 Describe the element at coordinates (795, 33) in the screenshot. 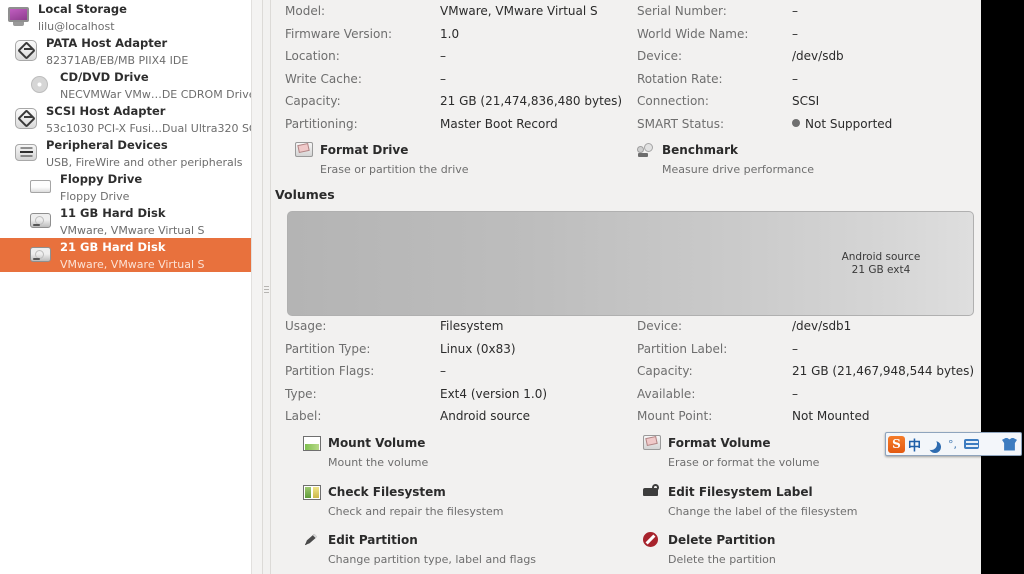

I see `property-value-world-wide-name: –` at that location.